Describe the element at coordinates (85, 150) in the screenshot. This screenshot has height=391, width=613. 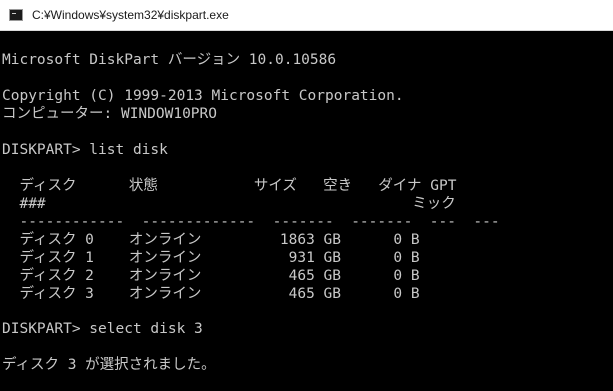
I see `list-disk-command-line: DISKPART> list disk` at that location.